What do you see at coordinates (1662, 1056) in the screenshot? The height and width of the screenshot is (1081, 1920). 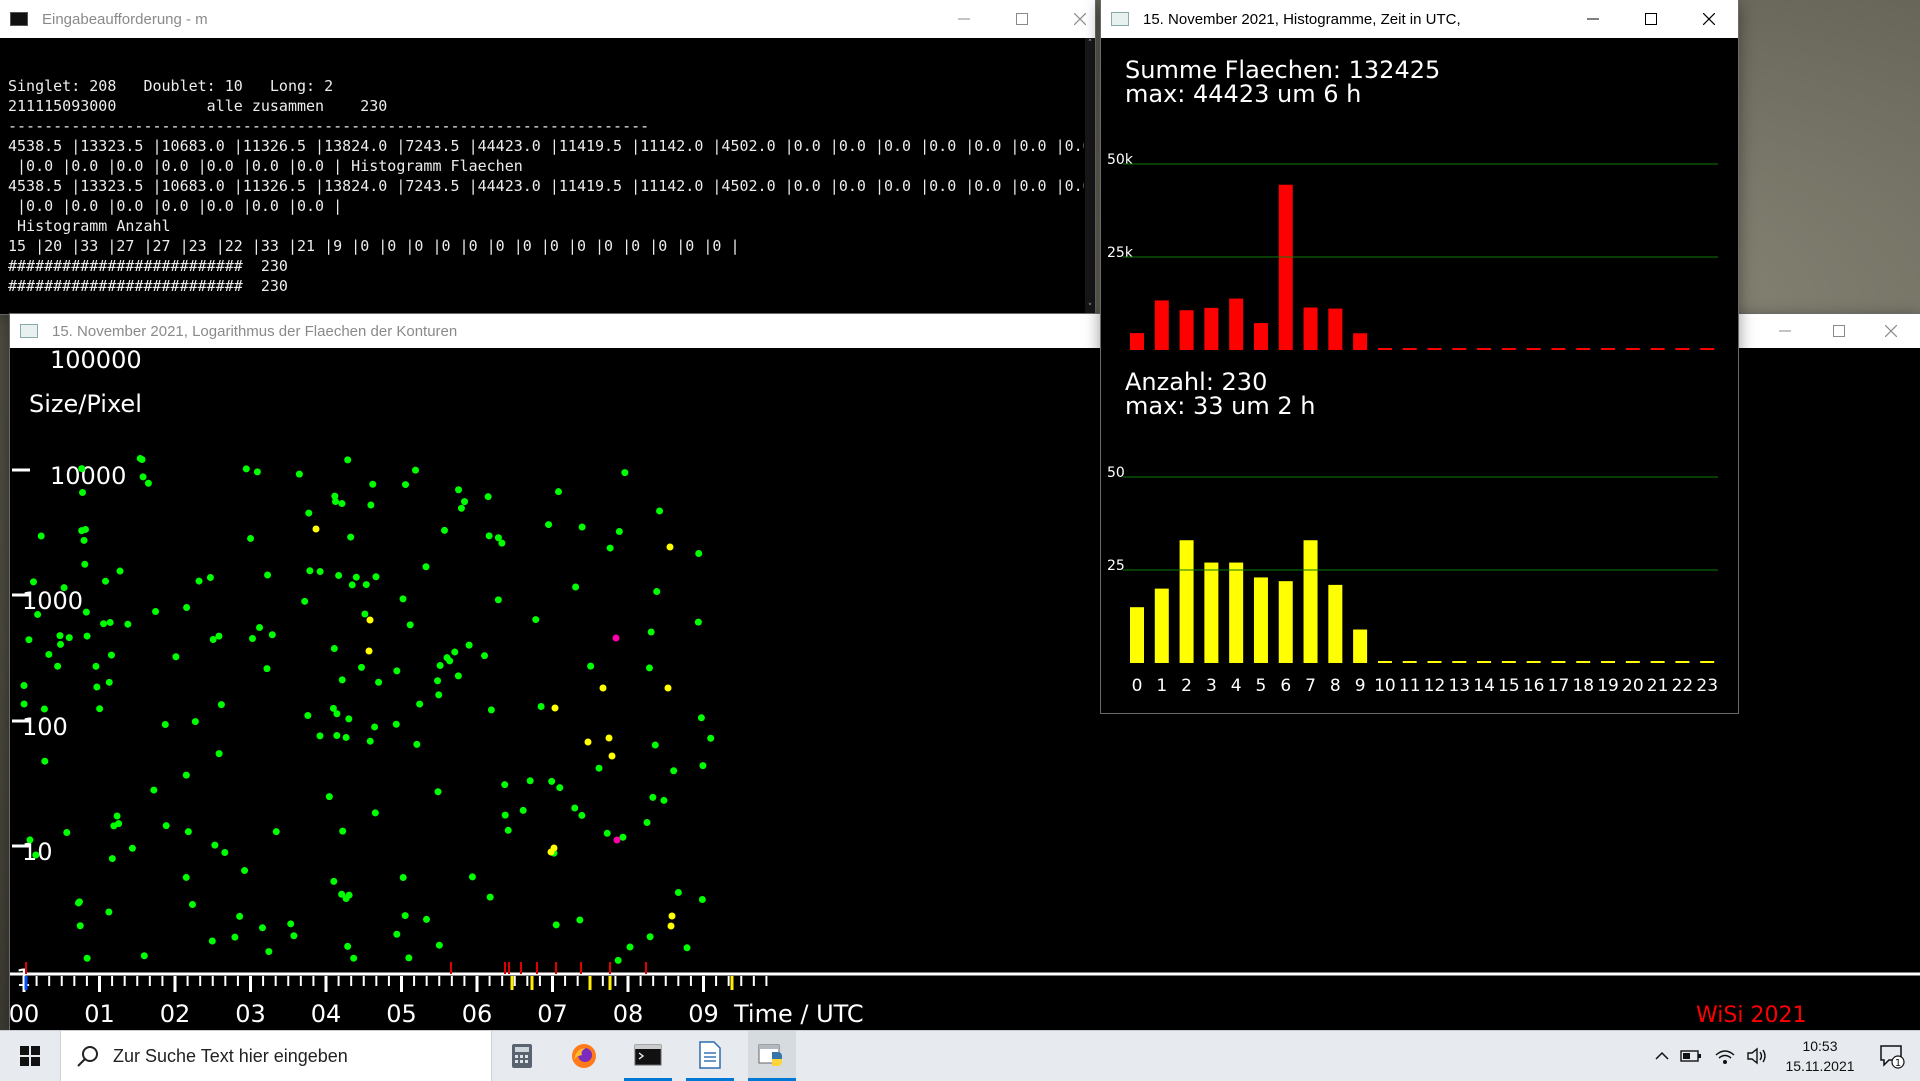 I see `tray-overflow-chevron-icon` at bounding box center [1662, 1056].